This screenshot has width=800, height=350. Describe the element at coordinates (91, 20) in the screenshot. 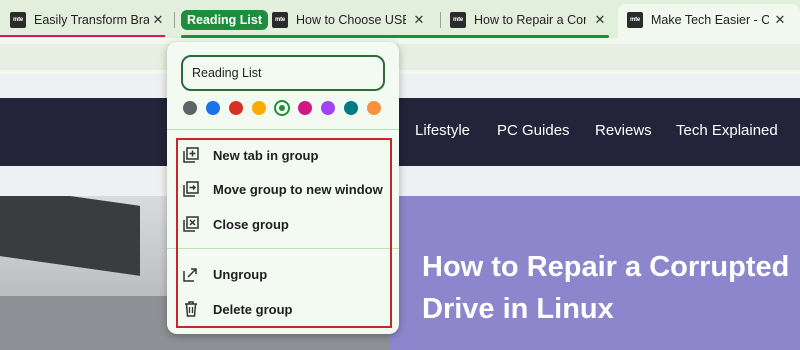

I see `tab-title: Easily Transform Brav` at that location.